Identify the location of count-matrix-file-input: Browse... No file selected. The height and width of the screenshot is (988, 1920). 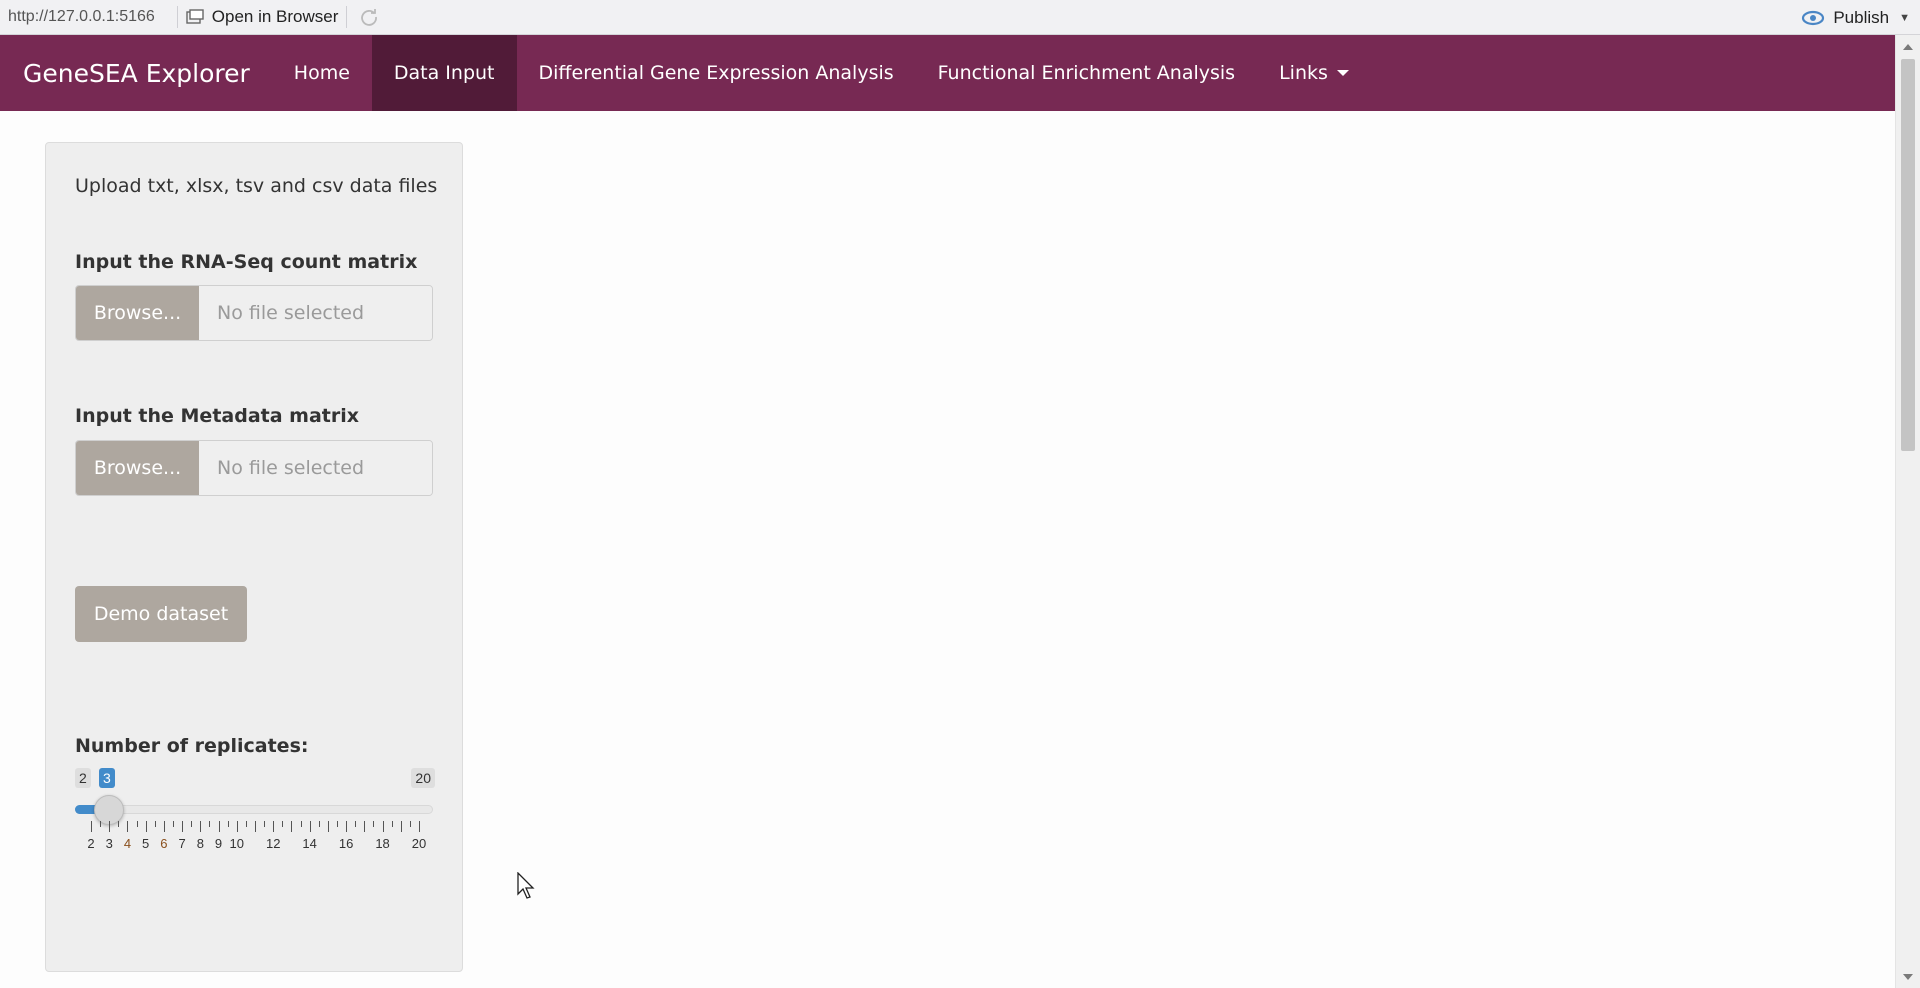
(254, 313).